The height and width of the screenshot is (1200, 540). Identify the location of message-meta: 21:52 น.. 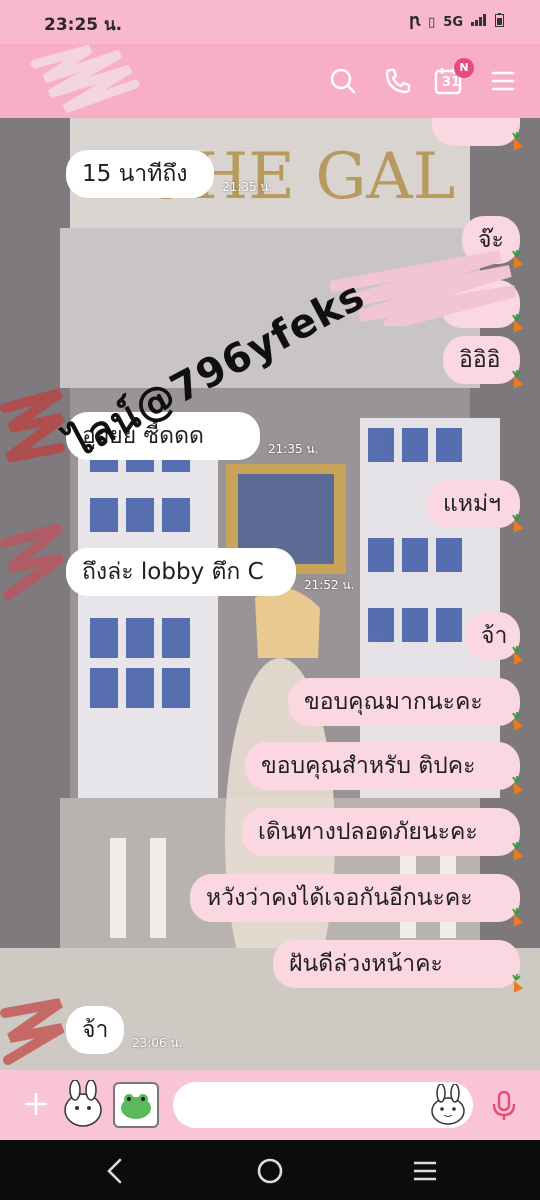
(329, 585).